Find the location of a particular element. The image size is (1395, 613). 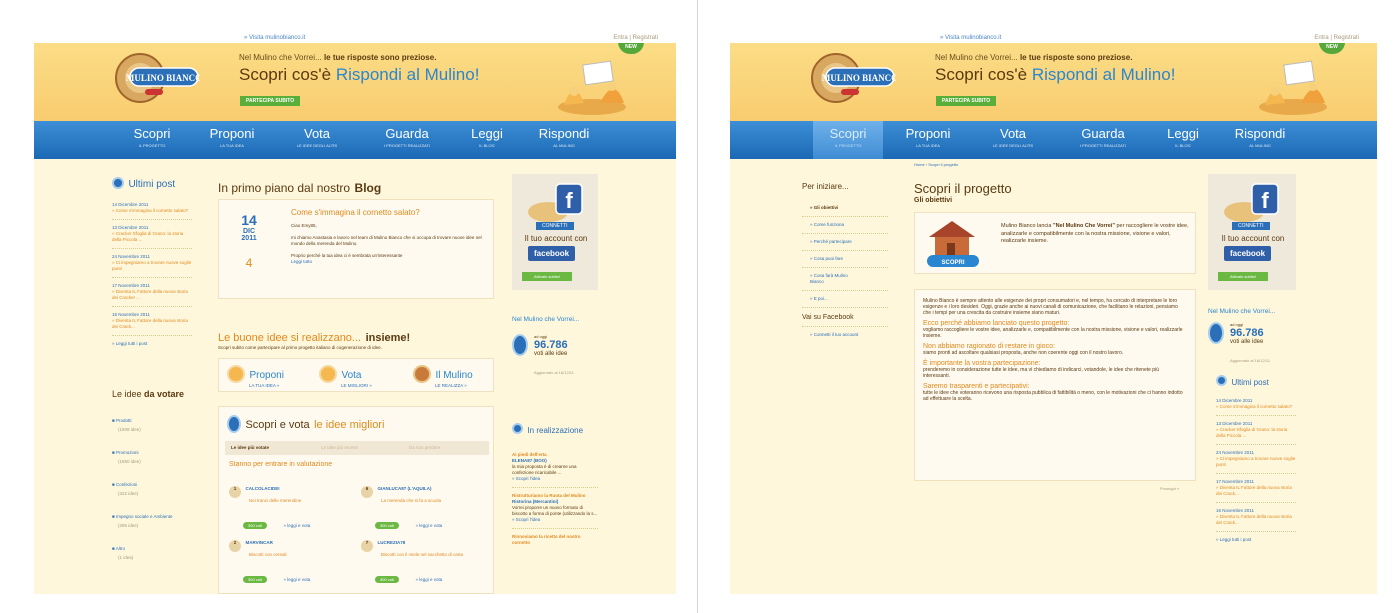

ultimi-post-header: Ultimi post is located at coordinates (1256, 381).